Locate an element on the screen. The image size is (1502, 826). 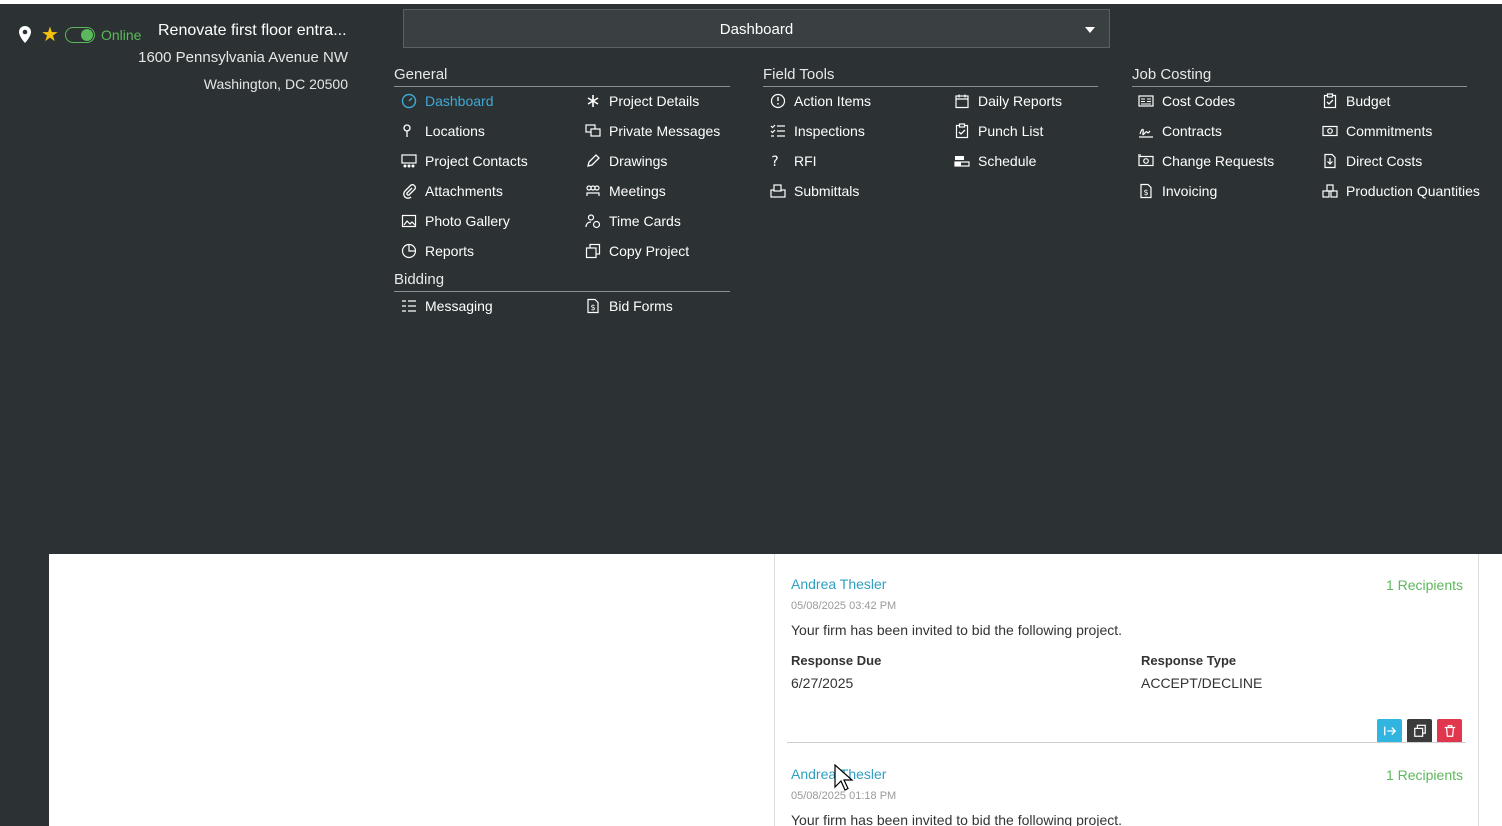
menu-item-time-cards: Time Cards is located at coordinates (633, 221).